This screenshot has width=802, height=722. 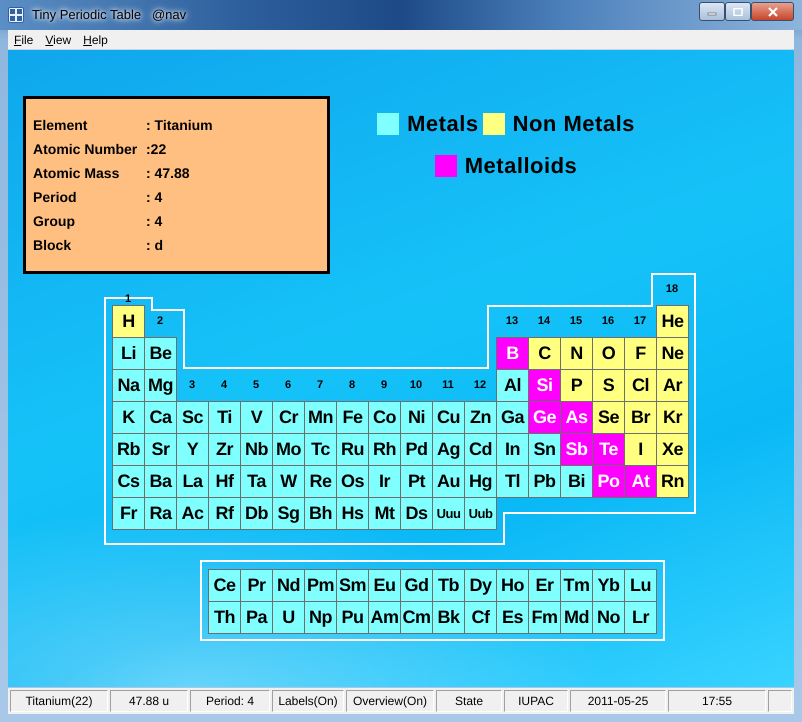 What do you see at coordinates (573, 124) in the screenshot?
I see `legend-label: Non Metals` at bounding box center [573, 124].